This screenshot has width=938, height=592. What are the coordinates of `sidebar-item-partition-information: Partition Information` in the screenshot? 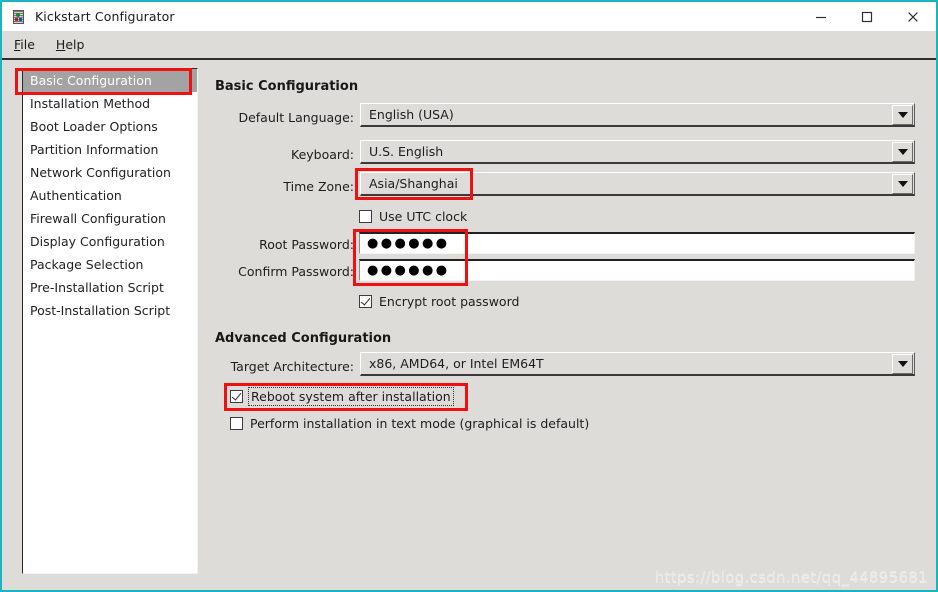 It's located at (110, 149).